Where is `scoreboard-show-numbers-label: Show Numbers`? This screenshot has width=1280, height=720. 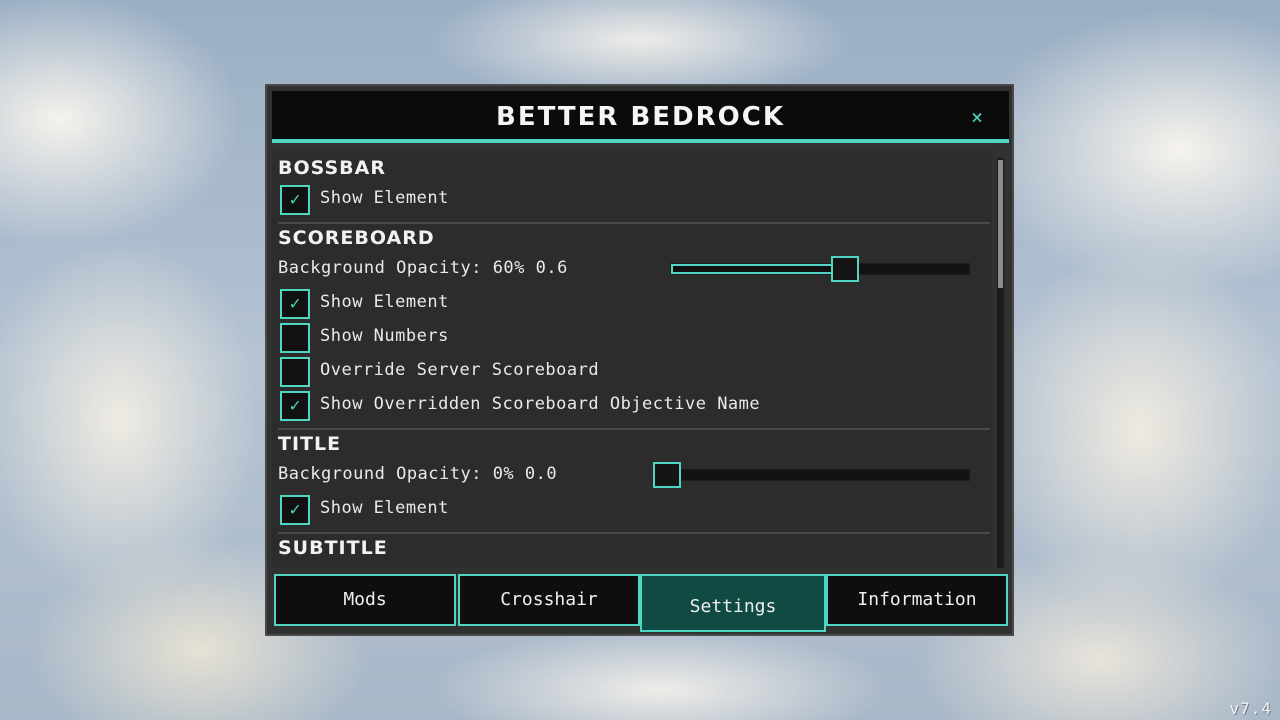
scoreboard-show-numbers-label: Show Numbers is located at coordinates (384, 336).